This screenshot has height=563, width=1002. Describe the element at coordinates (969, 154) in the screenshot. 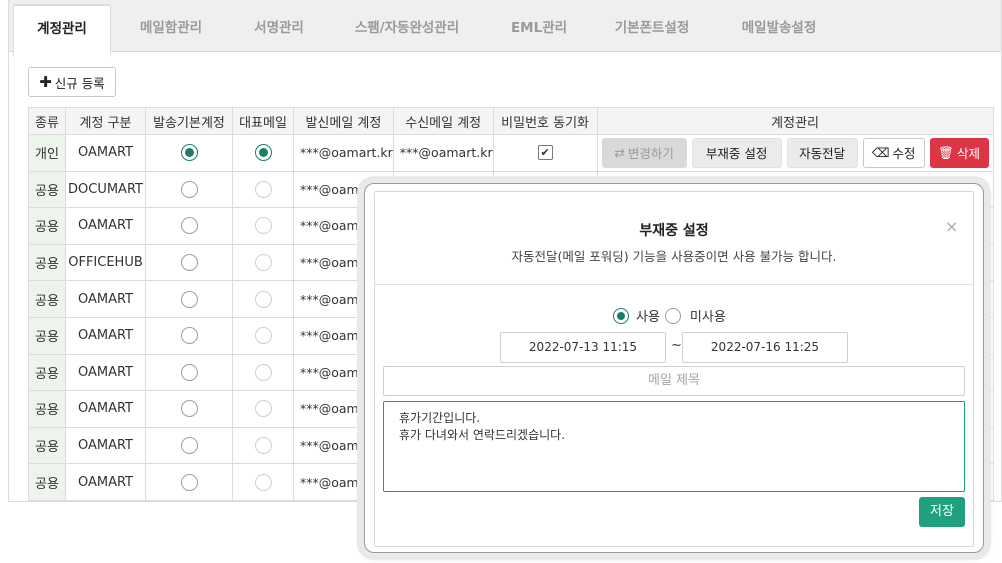

I see `delete-button-label: 삭제` at that location.